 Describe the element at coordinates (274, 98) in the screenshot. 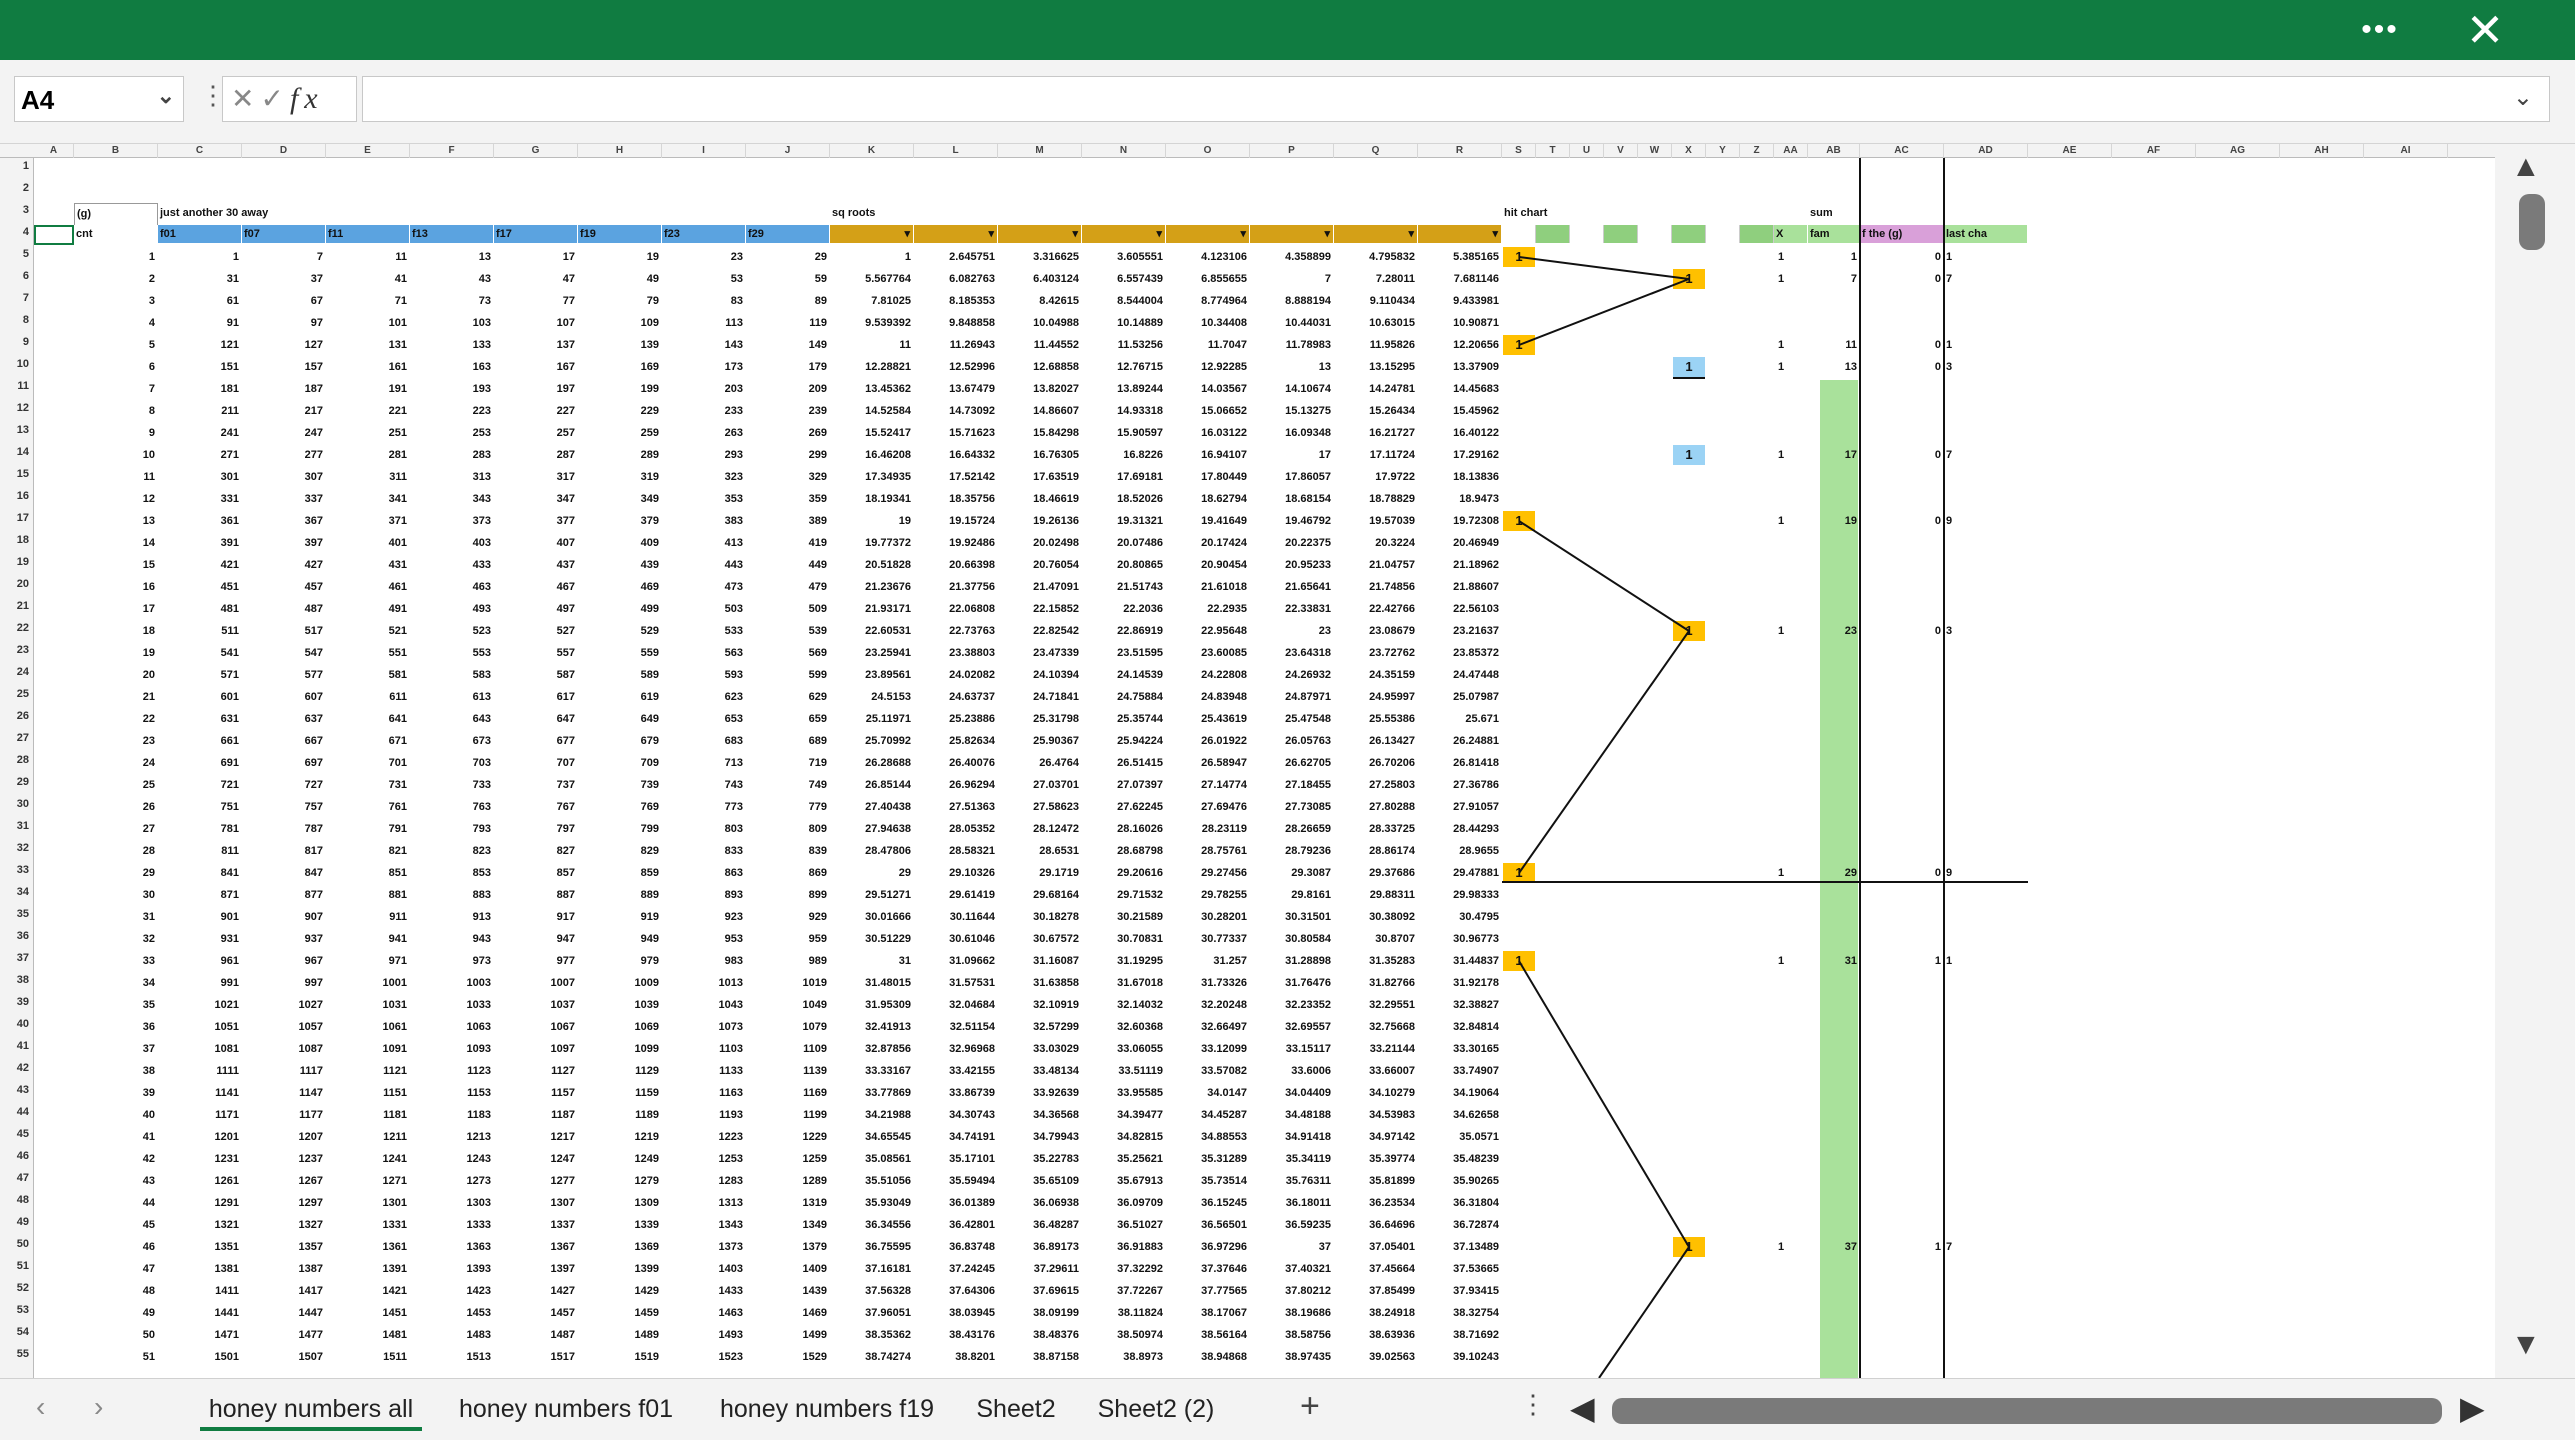

I see `check-icon: ✓` at that location.